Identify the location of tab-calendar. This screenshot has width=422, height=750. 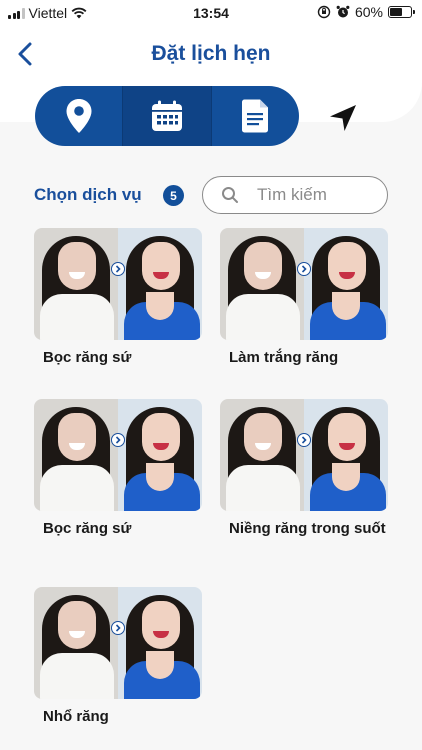
(167, 116).